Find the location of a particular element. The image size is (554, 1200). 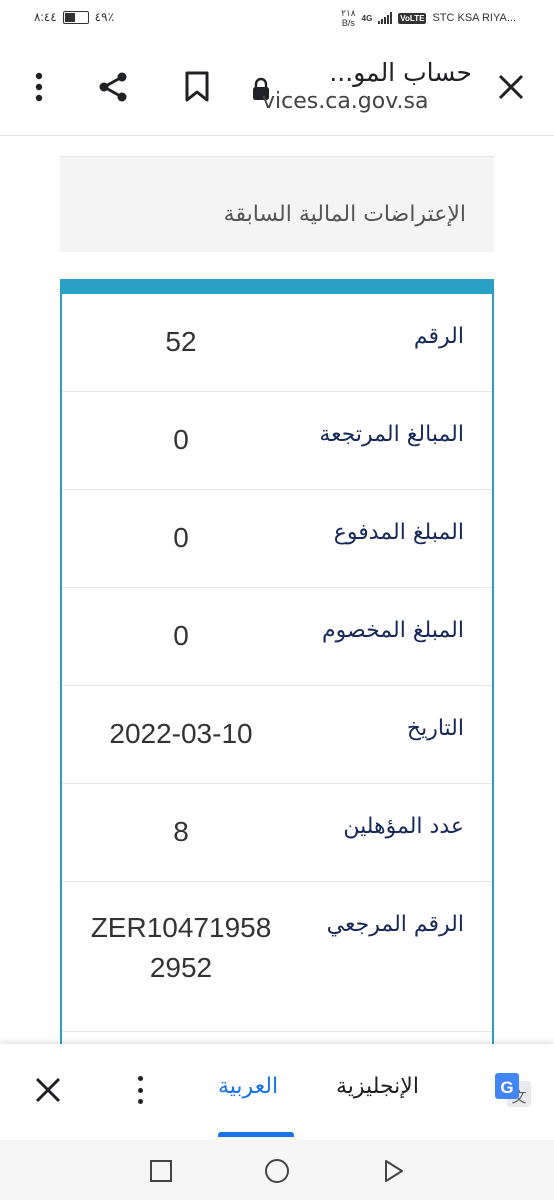

home-icon is located at coordinates (277, 1171).